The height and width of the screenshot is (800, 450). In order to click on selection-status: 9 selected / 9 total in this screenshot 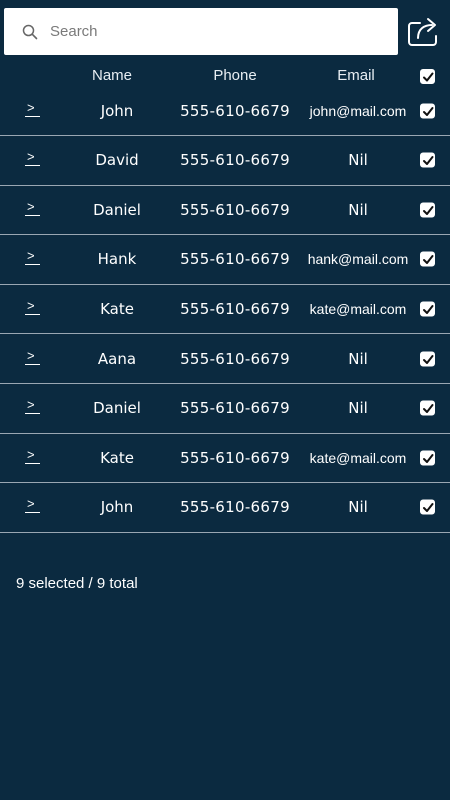, I will do `click(77, 583)`.